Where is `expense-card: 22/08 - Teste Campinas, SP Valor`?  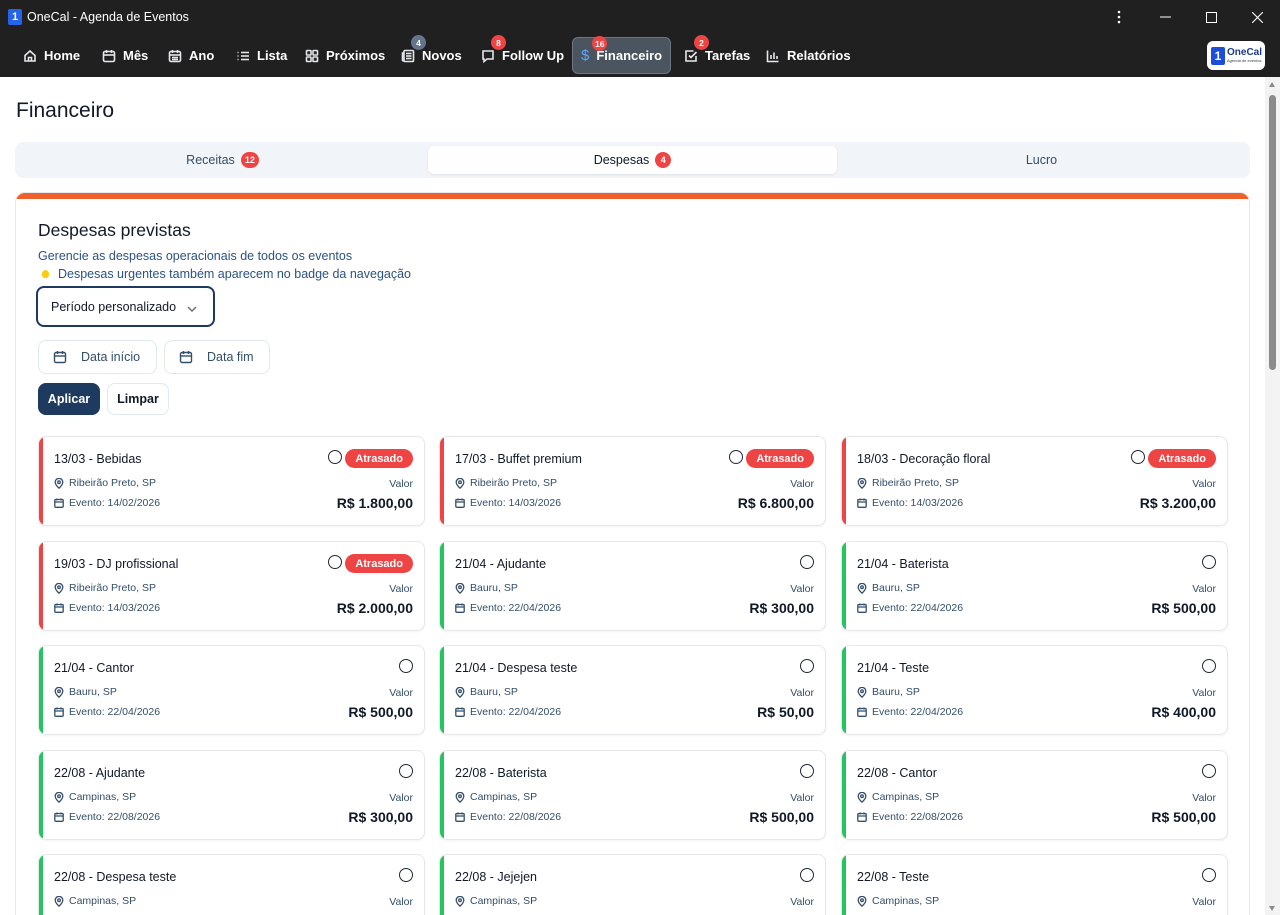
expense-card: 22/08 - Teste Campinas, SP Valor is located at coordinates (1034, 884).